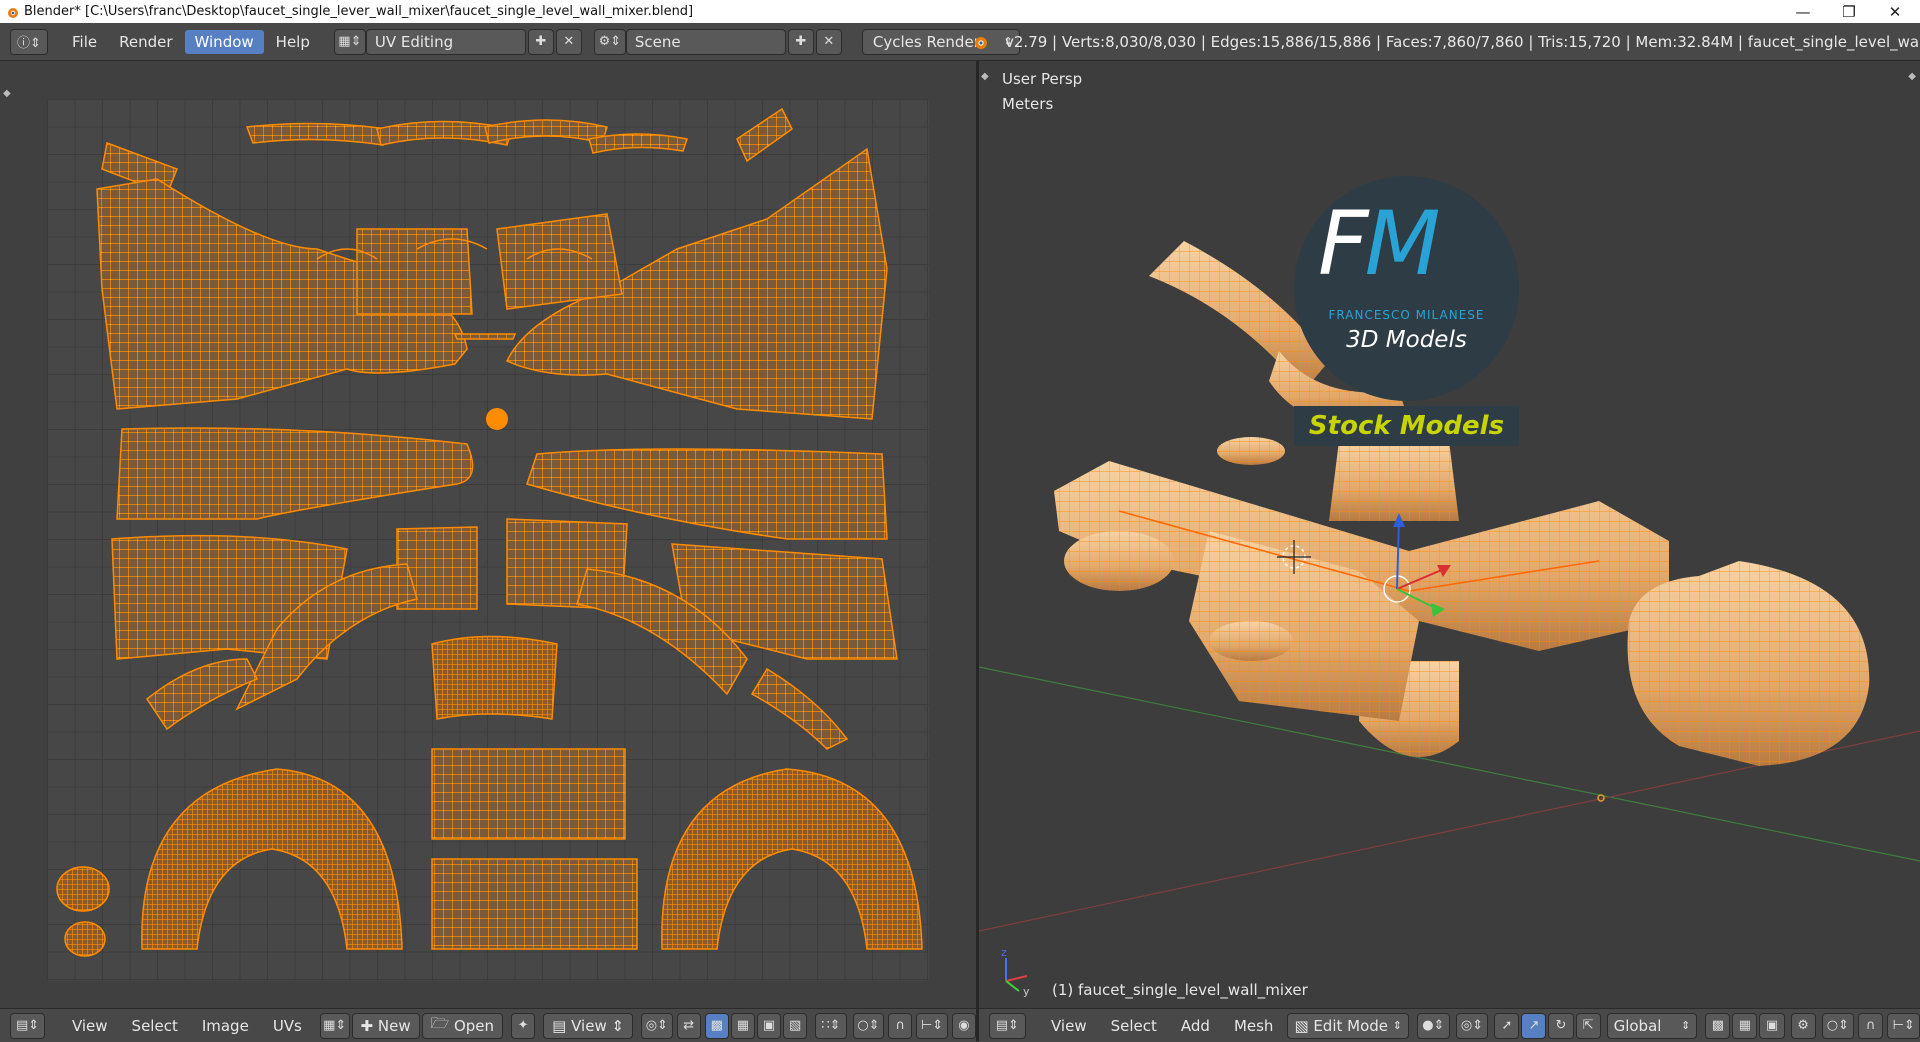  What do you see at coordinates (145, 42) in the screenshot?
I see `menu-render: Render` at bounding box center [145, 42].